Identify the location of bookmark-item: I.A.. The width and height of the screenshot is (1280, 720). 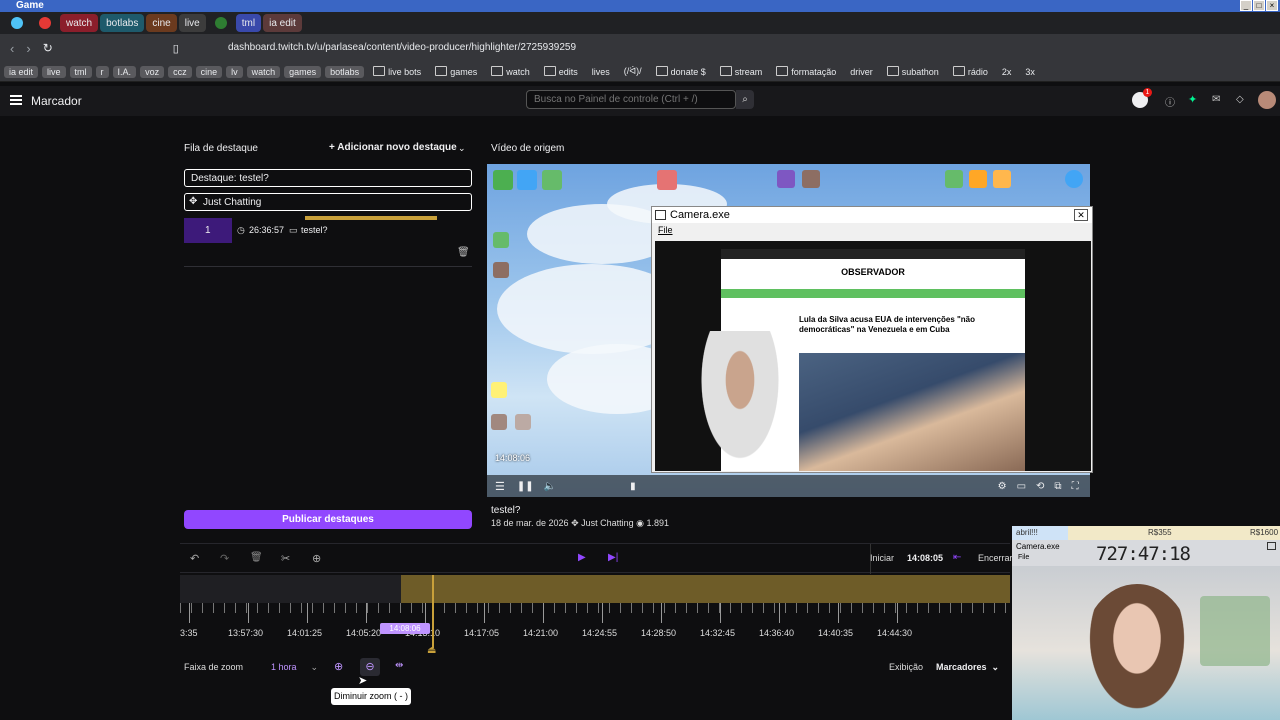
(124, 71).